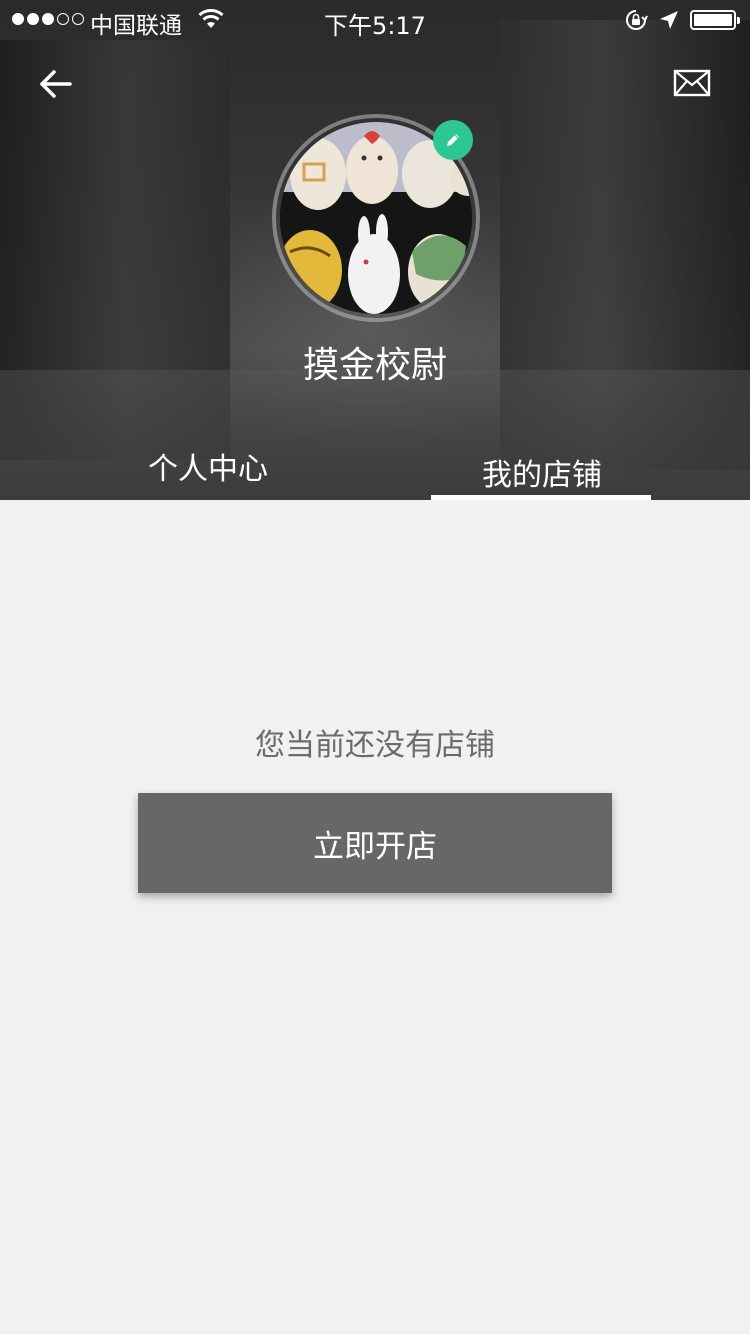 The image size is (750, 1334). I want to click on status-bar: 中国联通 下午5:17, so click(375, 20).